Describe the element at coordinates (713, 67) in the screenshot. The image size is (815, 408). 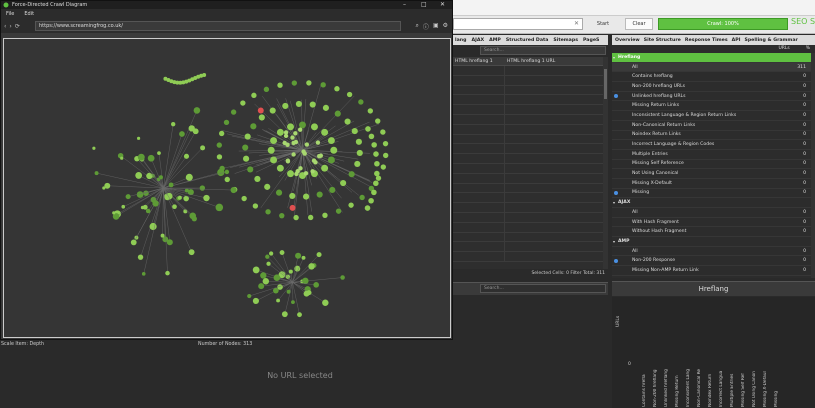
I see `overview-row: All 311` at that location.